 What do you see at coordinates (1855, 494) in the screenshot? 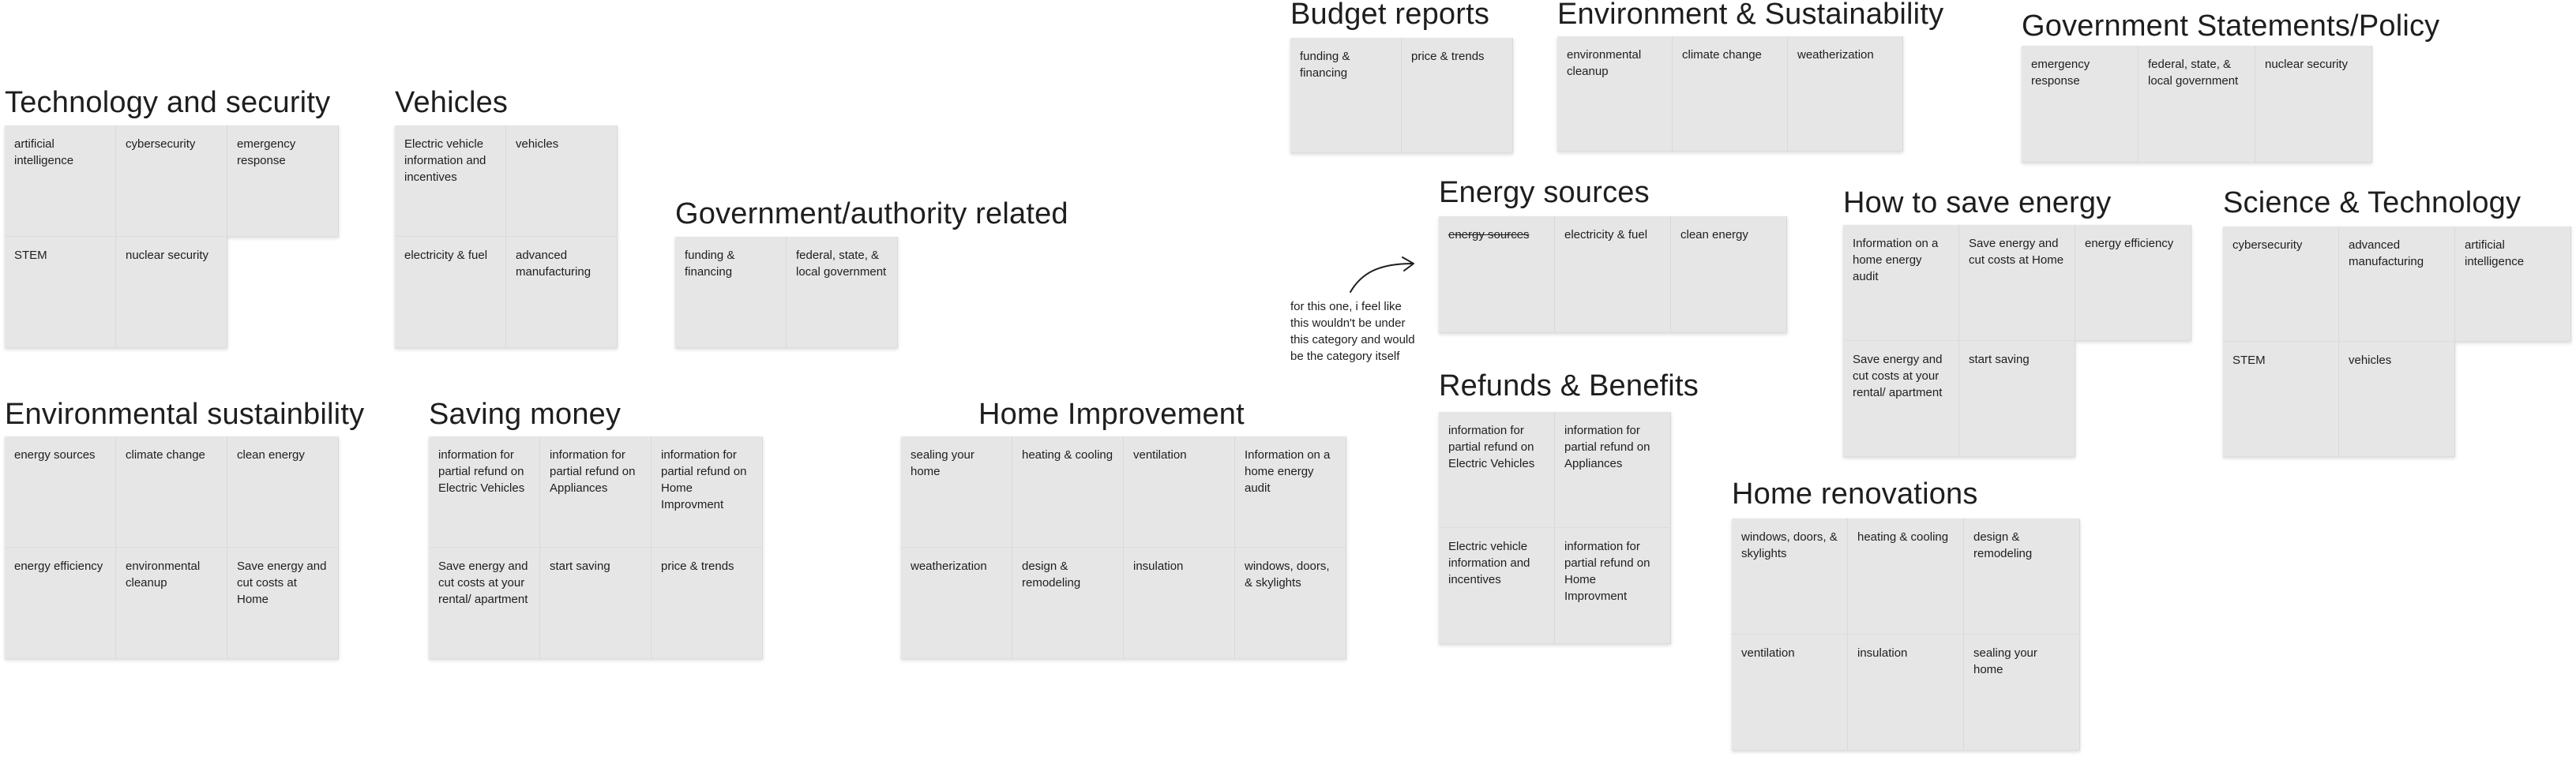
I see `group-title: Home renovations` at bounding box center [1855, 494].